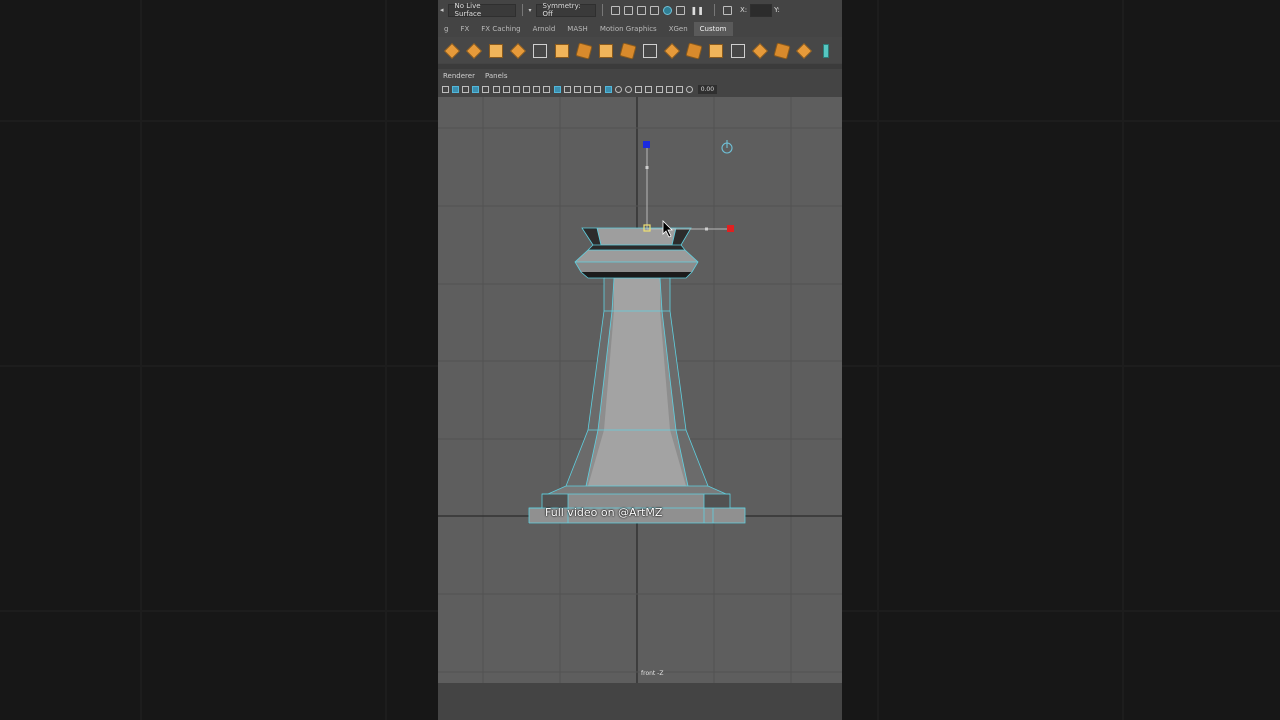 The height and width of the screenshot is (720, 1280). I want to click on render-view-icon, so click(680, 10).